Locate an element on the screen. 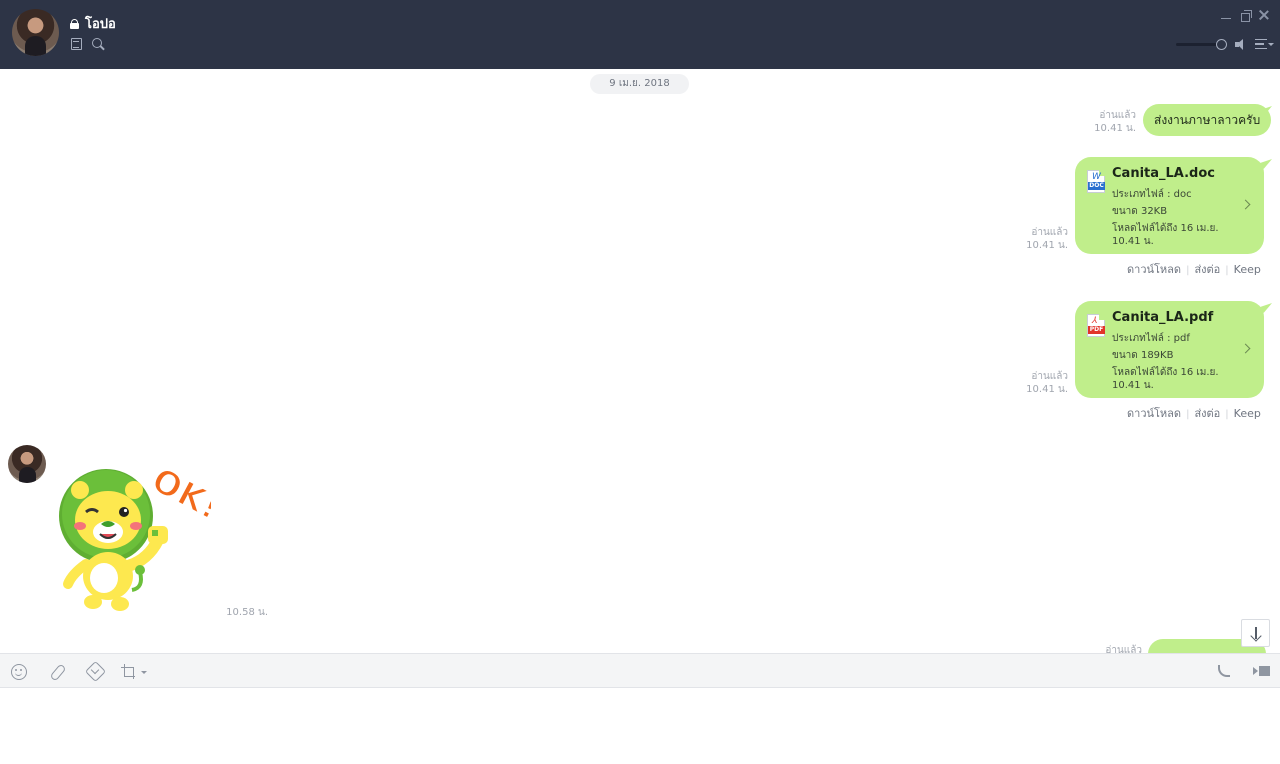 Image resolution: width=1280 pixels, height=764 pixels. emoji-icon is located at coordinates (19, 672).